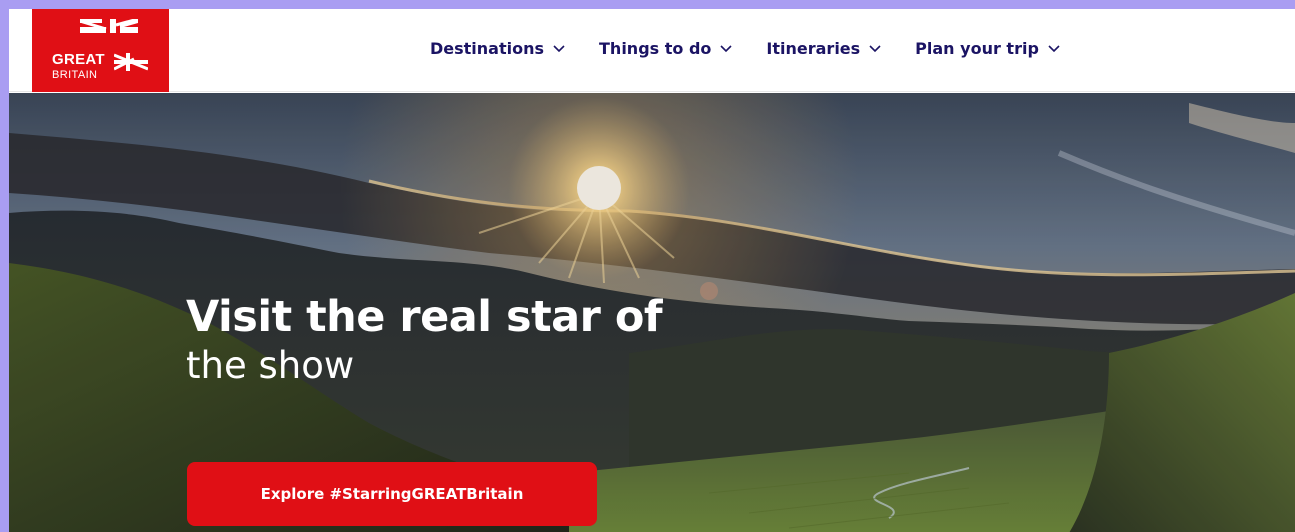  Describe the element at coordinates (655, 48) in the screenshot. I see `nav-item-label: Things to do` at that location.